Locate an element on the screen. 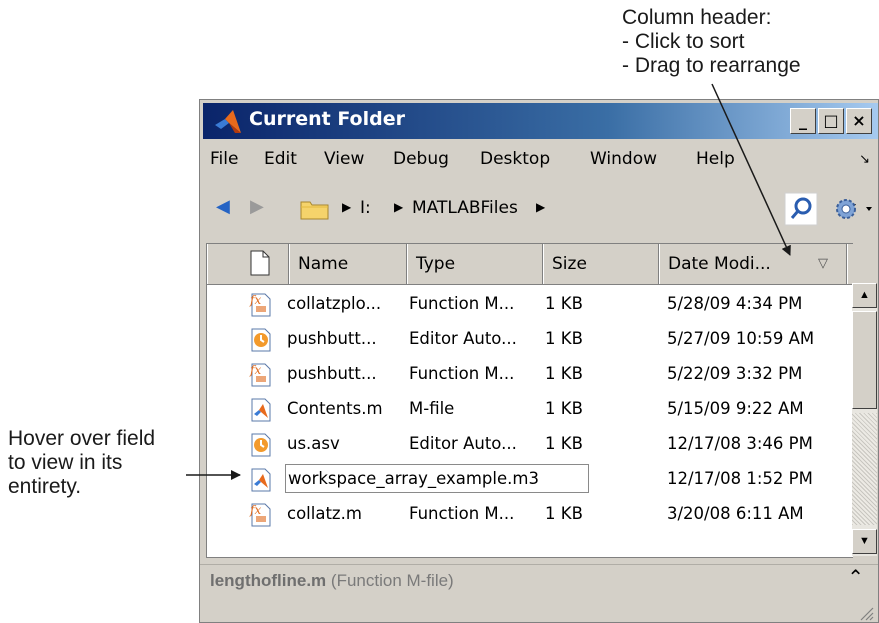 Image resolution: width=879 pixels, height=623 pixels. window-title: Current Folder is located at coordinates (327, 119).